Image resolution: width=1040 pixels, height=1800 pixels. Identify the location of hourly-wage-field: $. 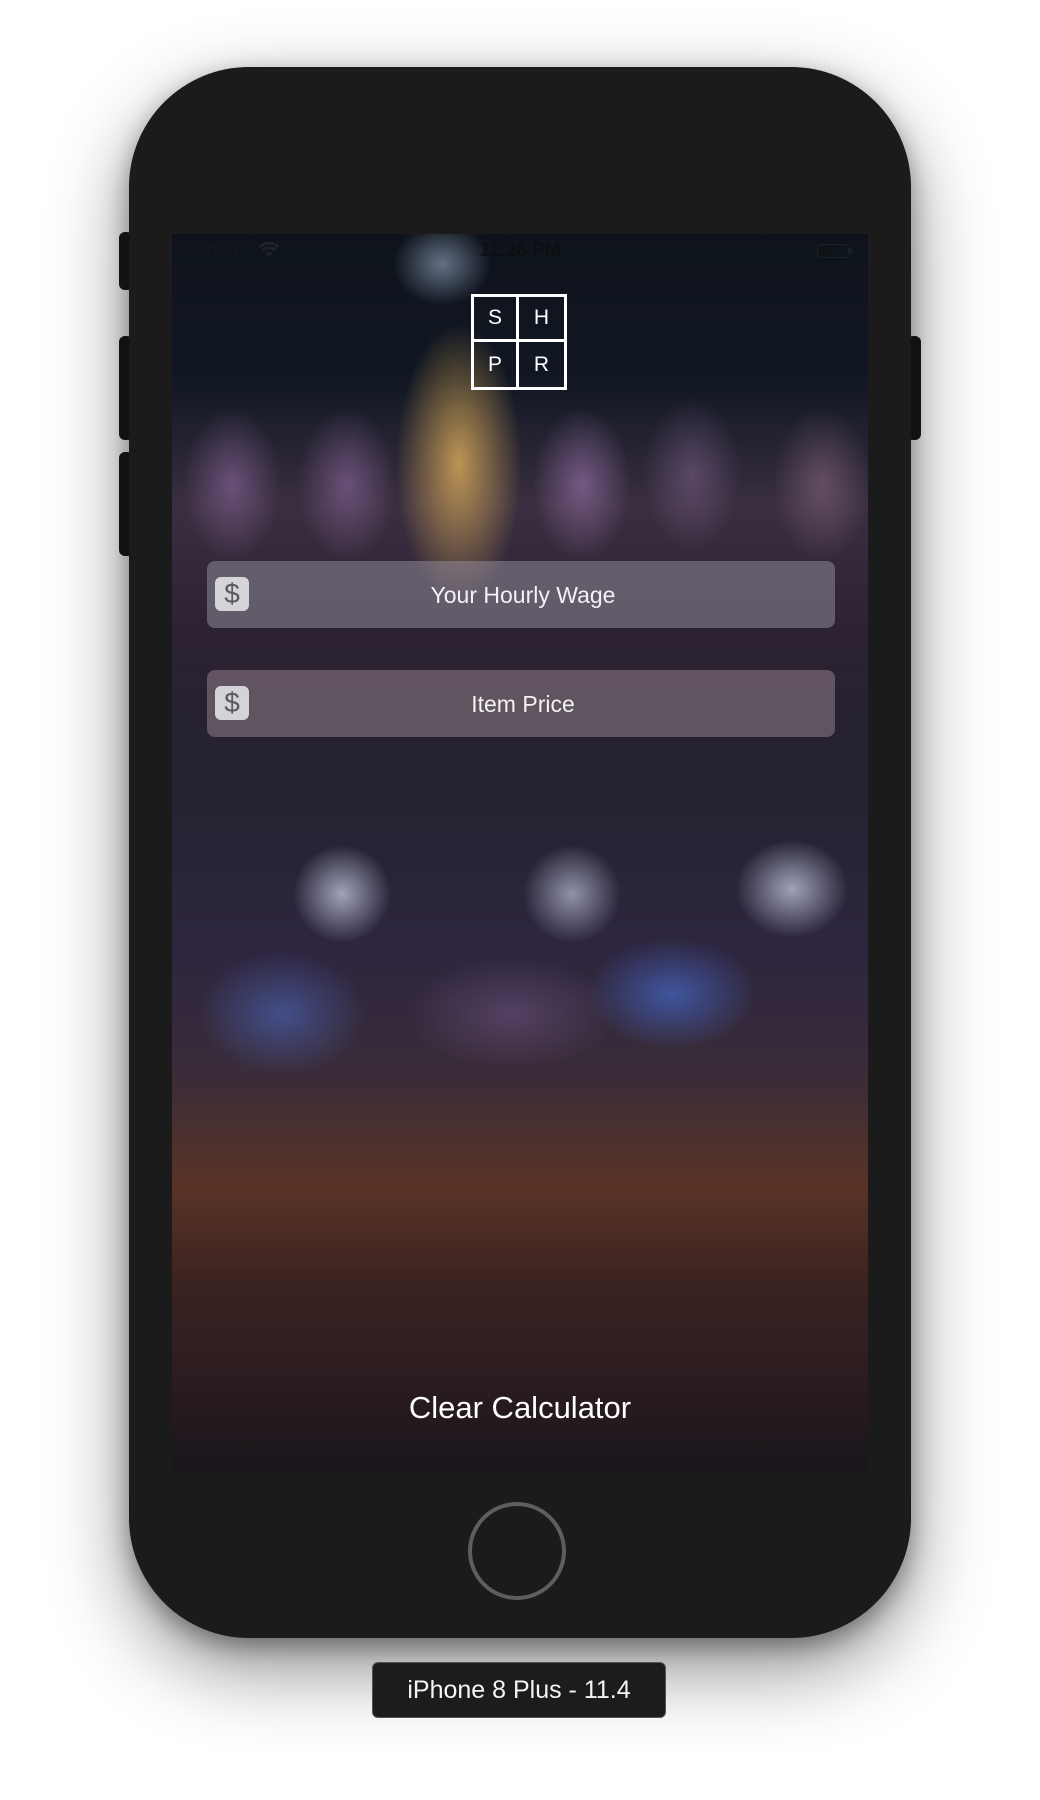
(521, 595).